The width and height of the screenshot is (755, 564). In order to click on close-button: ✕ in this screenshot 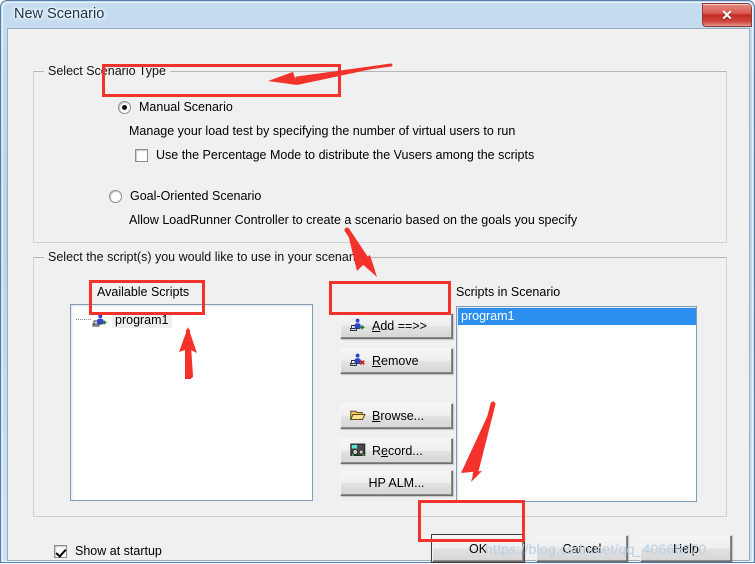, I will do `click(727, 15)`.